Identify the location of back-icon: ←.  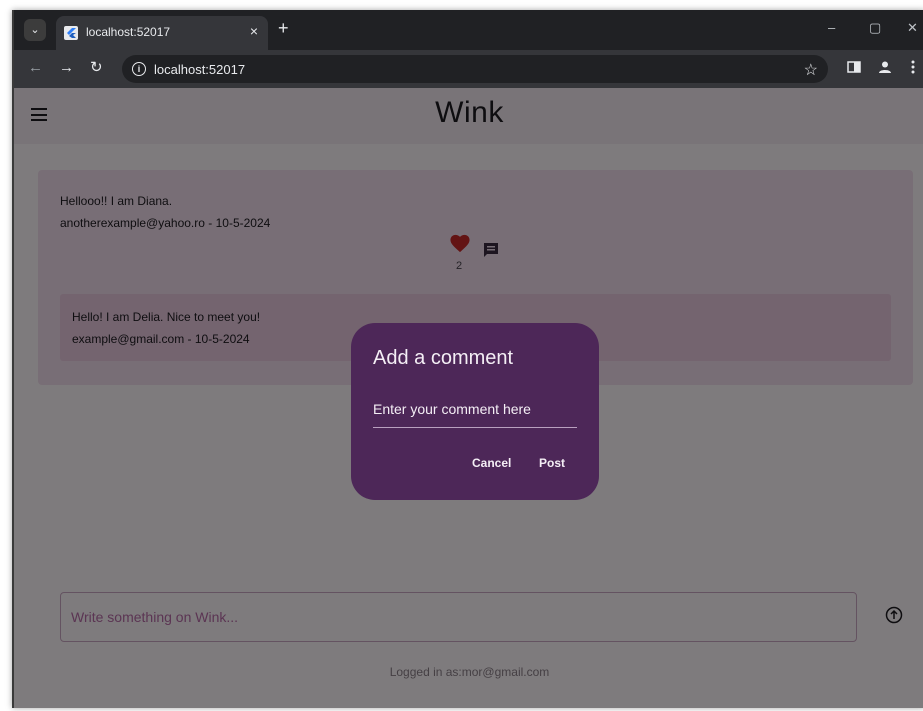
(35, 67).